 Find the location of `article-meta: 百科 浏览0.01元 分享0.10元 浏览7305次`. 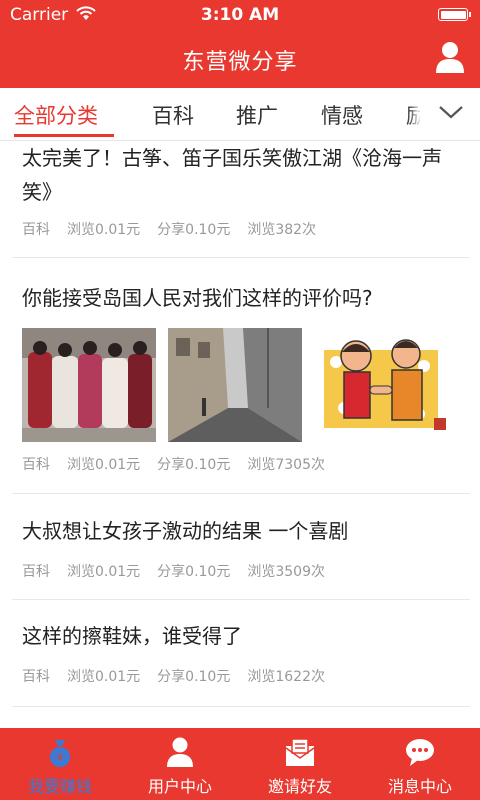

article-meta: 百科 浏览0.01元 分享0.10元 浏览7305次 is located at coordinates (182, 464).